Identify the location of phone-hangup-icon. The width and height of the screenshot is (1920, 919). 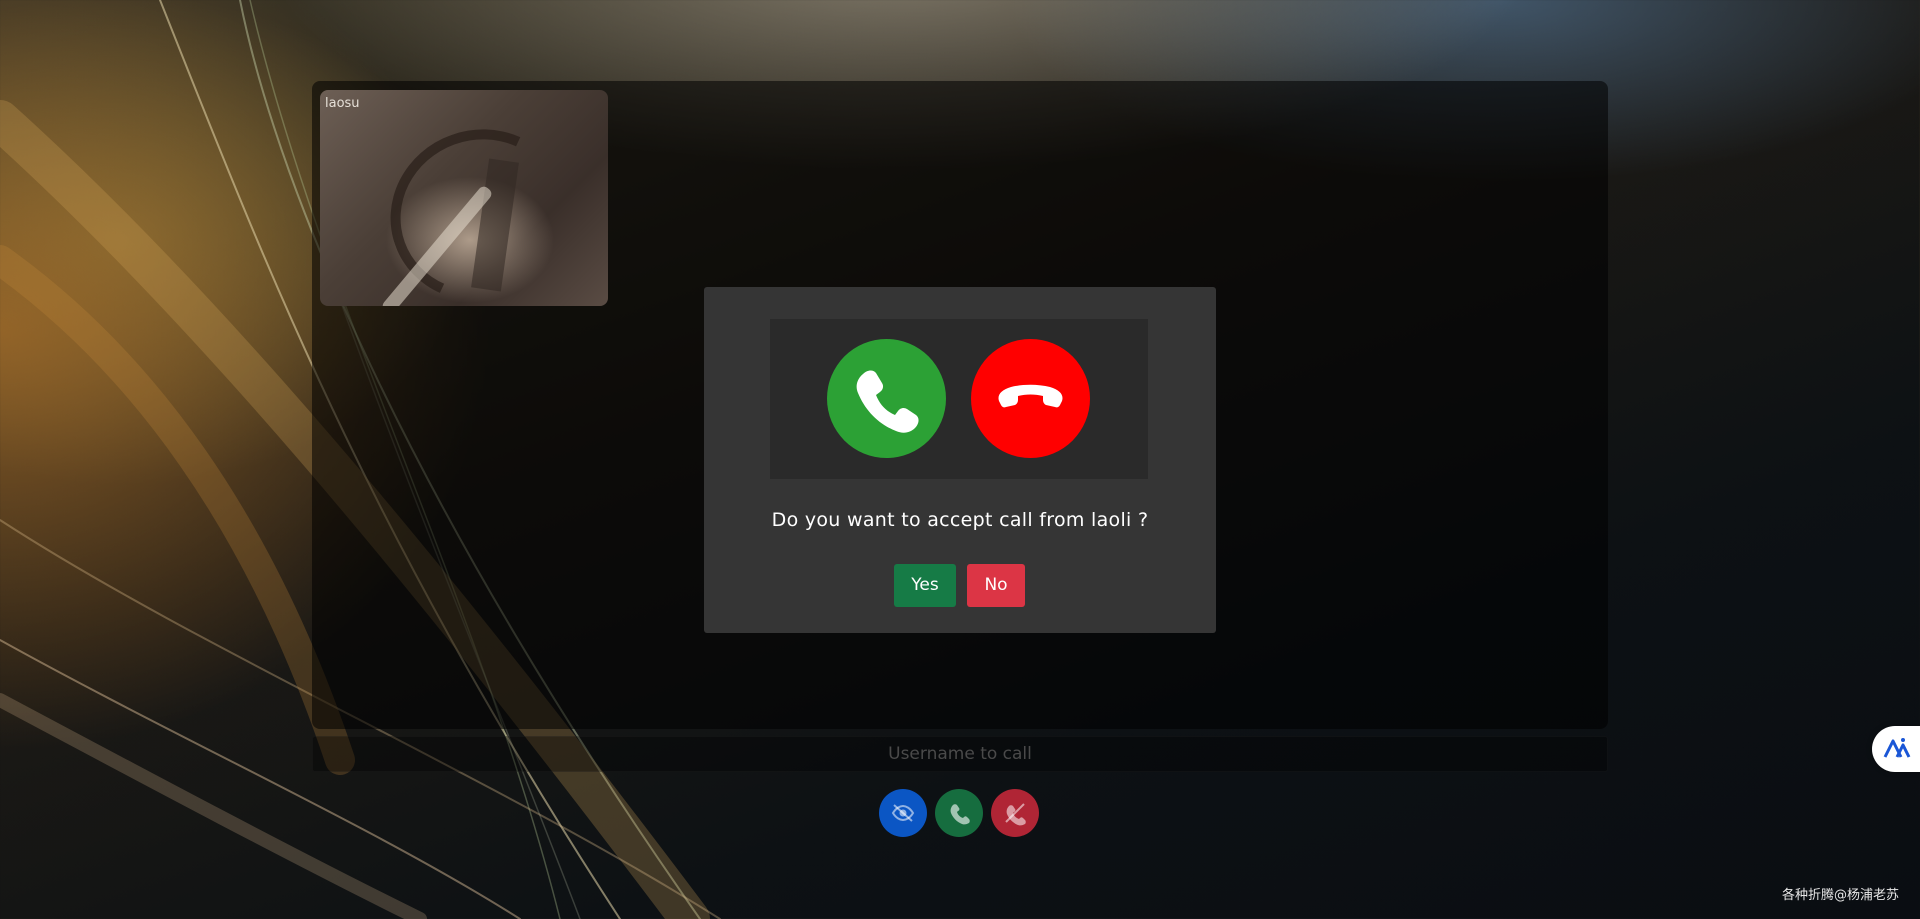
(1030, 398).